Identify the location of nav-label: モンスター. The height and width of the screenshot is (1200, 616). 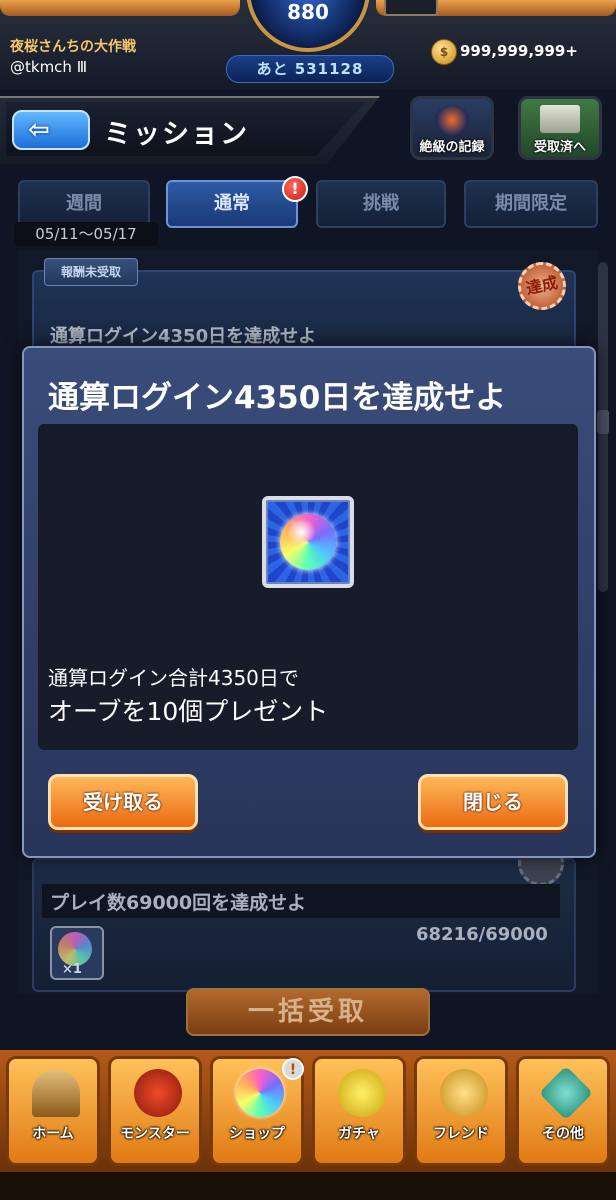
(155, 1134).